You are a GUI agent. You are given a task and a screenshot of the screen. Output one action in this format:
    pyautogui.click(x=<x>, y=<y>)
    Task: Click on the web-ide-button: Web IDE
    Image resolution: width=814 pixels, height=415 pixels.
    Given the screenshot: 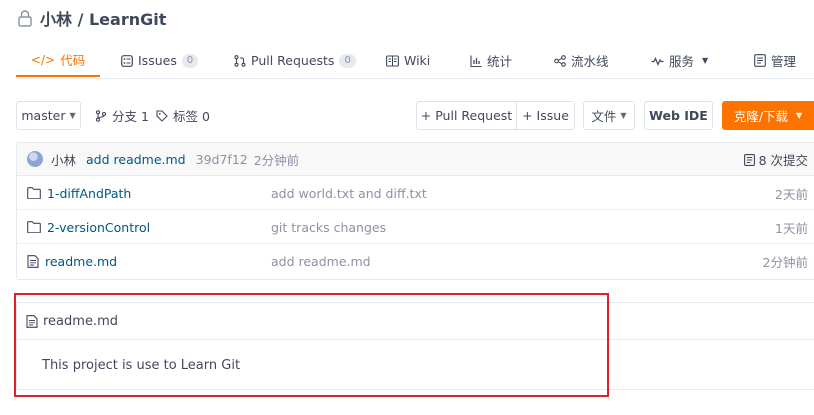 What is the action you would take?
    pyautogui.click(x=678, y=115)
    